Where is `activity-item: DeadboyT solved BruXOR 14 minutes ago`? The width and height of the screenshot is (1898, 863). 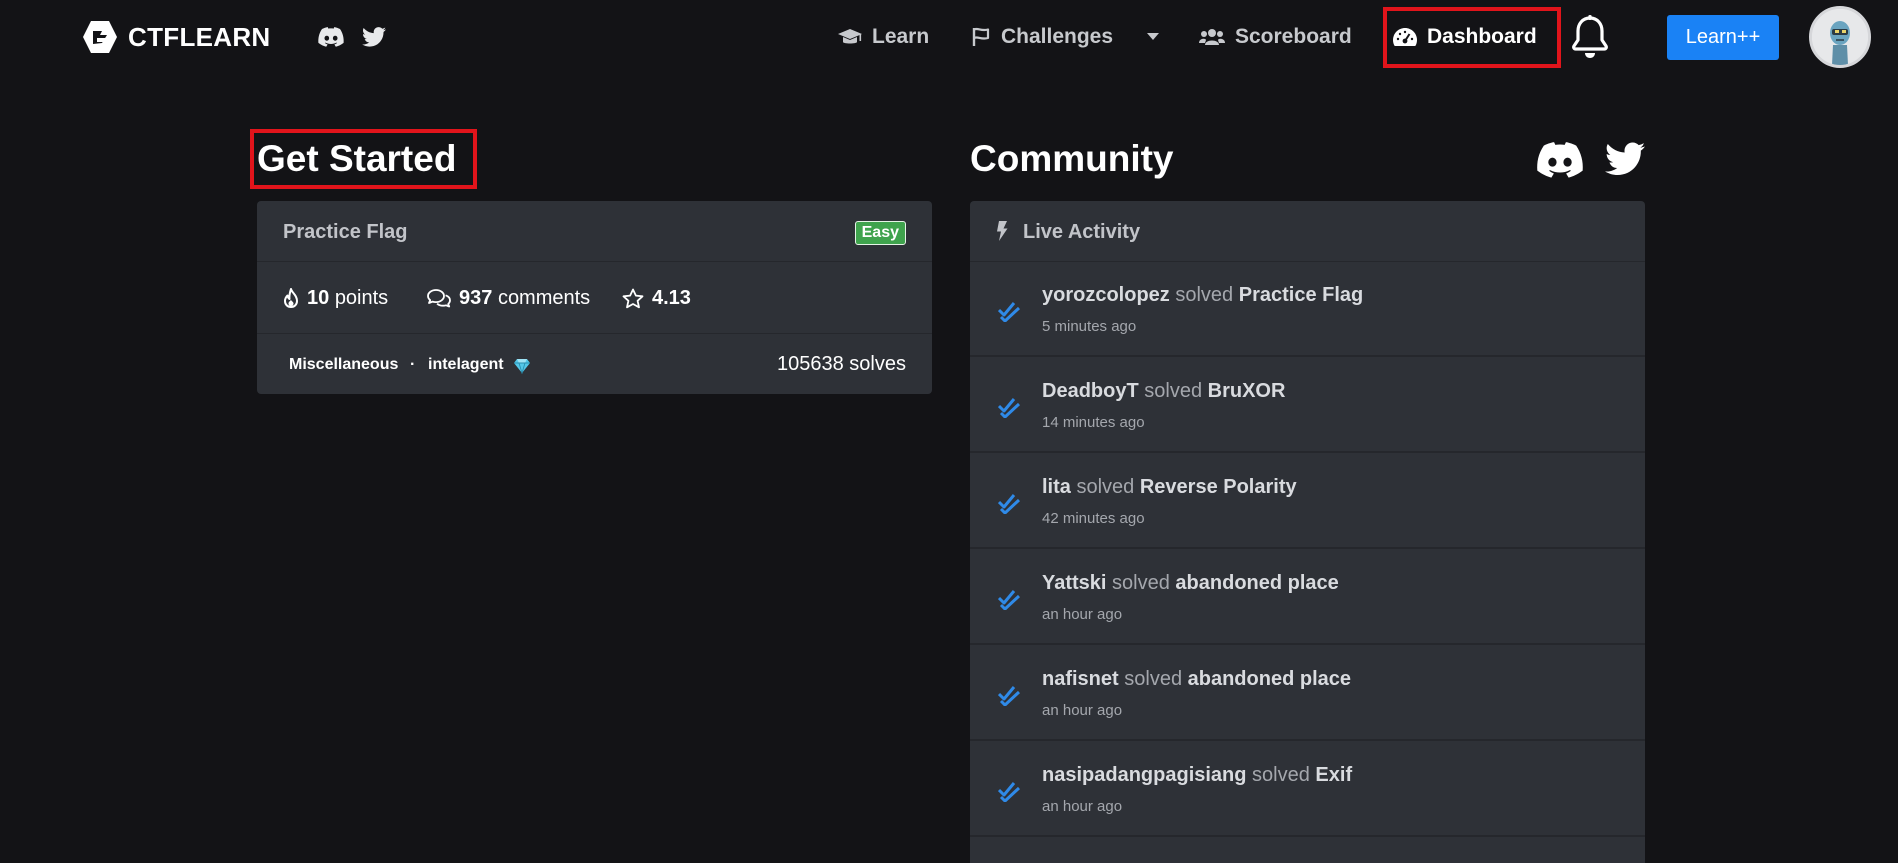
activity-item: DeadboyT solved BruXOR 14 minutes ago is located at coordinates (1307, 405).